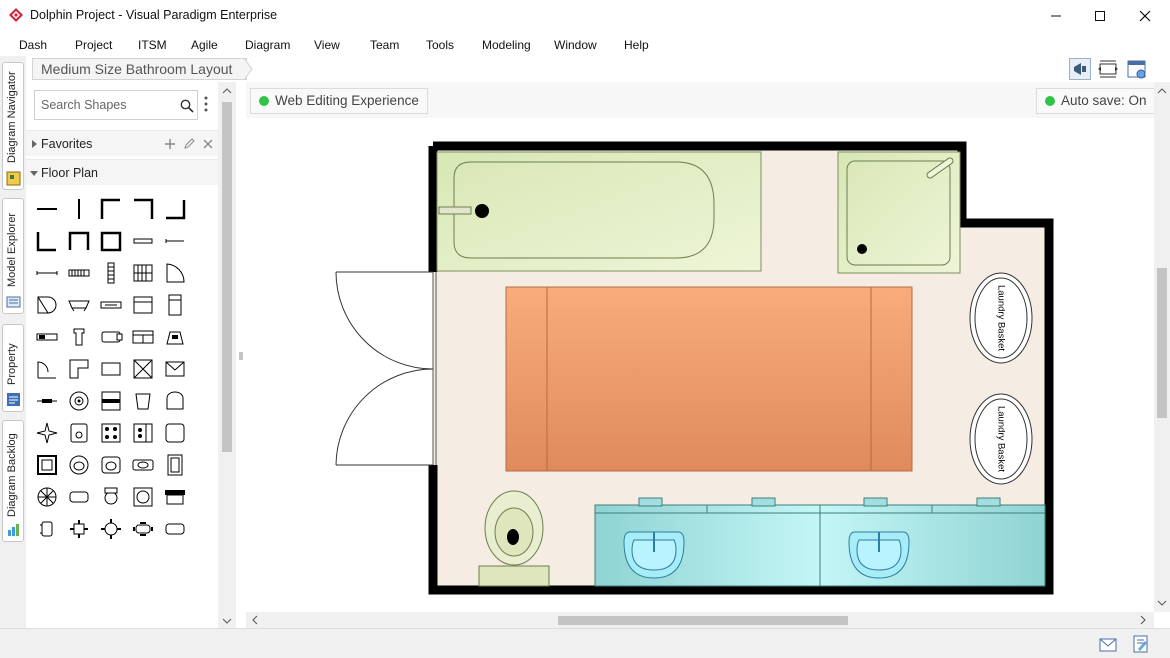  What do you see at coordinates (899, 212) in the screenshot?
I see `shower` at bounding box center [899, 212].